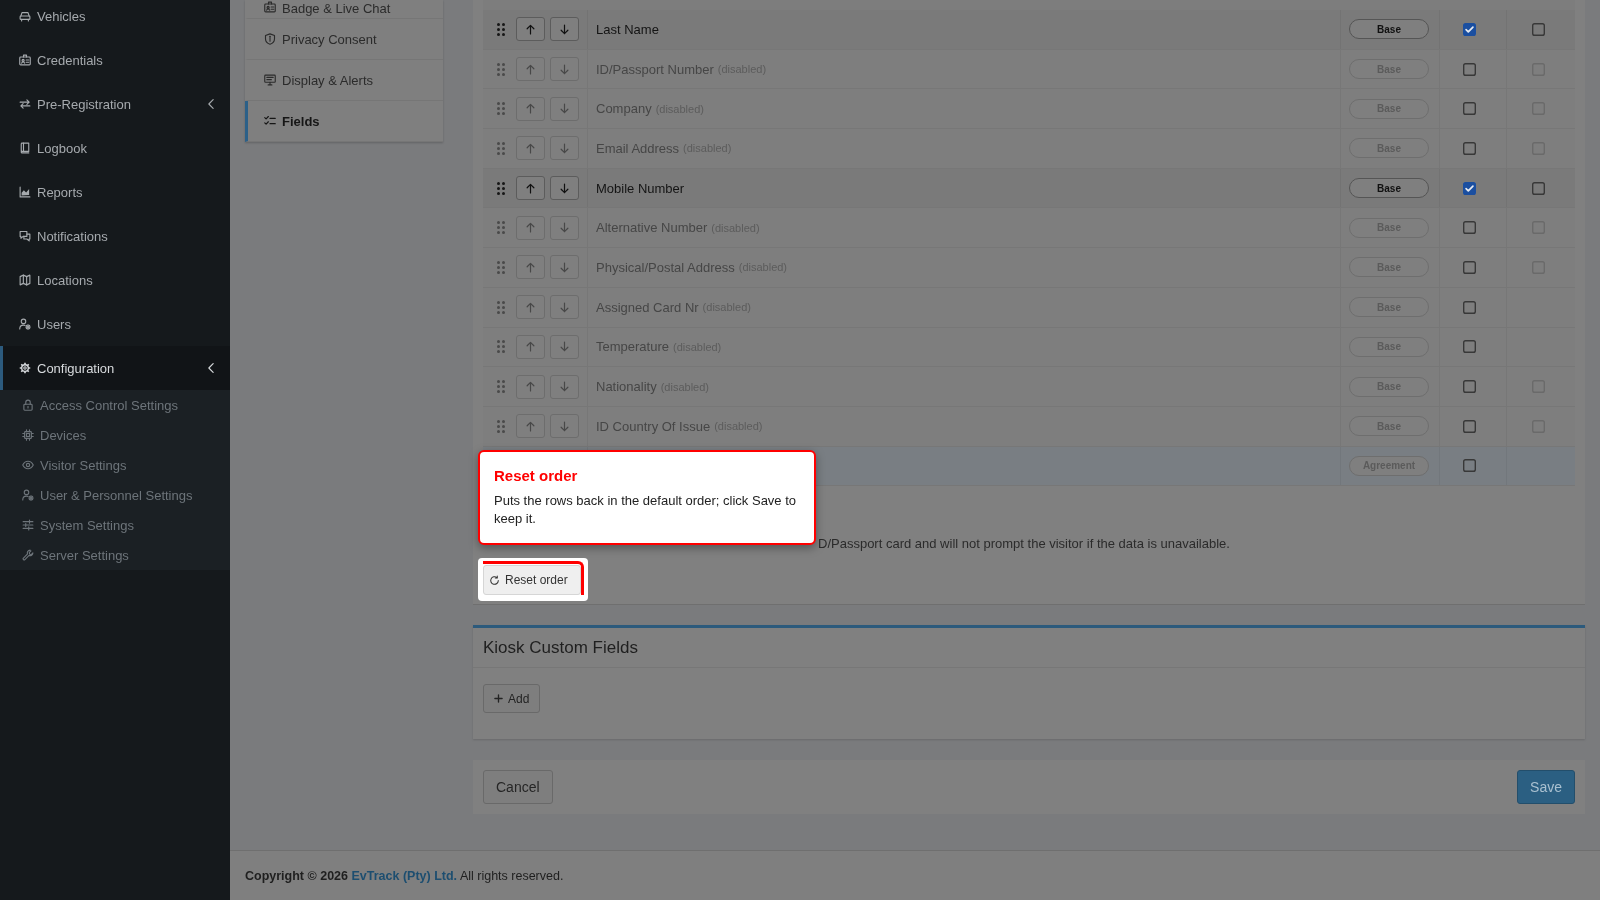  What do you see at coordinates (626, 387) in the screenshot?
I see `field-name: Nationality` at bounding box center [626, 387].